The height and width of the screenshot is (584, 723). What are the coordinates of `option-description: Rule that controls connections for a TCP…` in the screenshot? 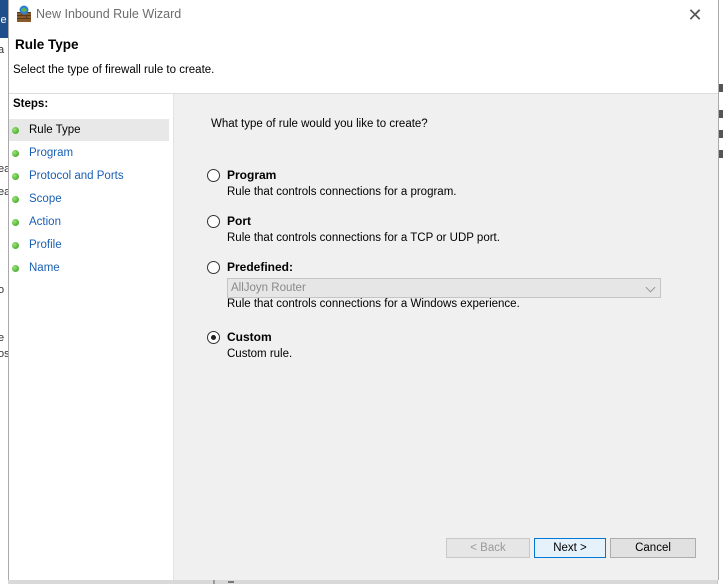 It's located at (363, 238).